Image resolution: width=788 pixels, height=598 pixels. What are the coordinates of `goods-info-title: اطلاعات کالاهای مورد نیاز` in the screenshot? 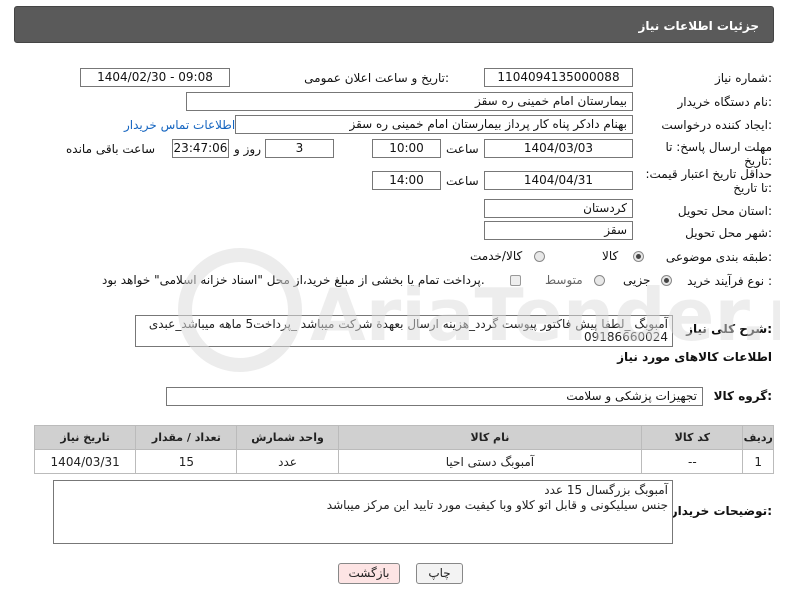 It's located at (694, 357).